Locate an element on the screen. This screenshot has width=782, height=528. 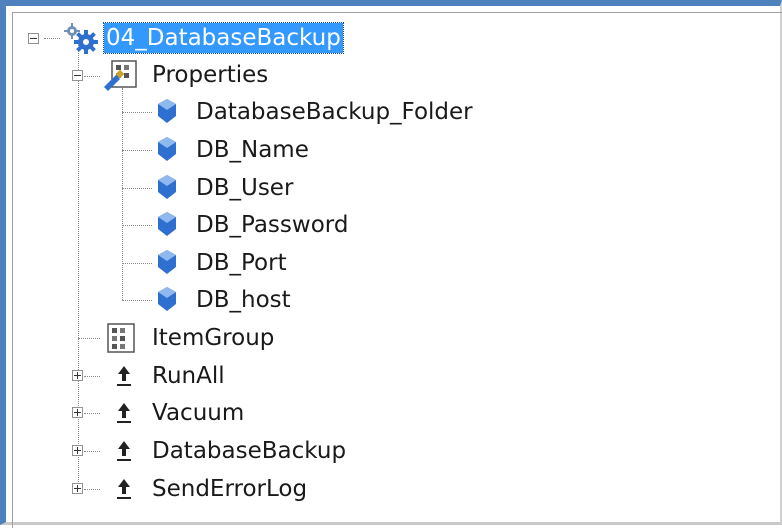
tree-node-root: 04_DatabaseBackup is located at coordinates (223, 38).